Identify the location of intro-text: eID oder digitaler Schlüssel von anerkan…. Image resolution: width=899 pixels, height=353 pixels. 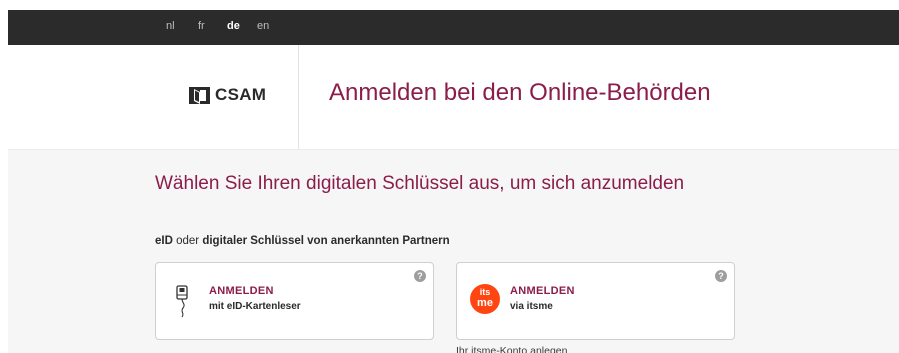
(302, 241).